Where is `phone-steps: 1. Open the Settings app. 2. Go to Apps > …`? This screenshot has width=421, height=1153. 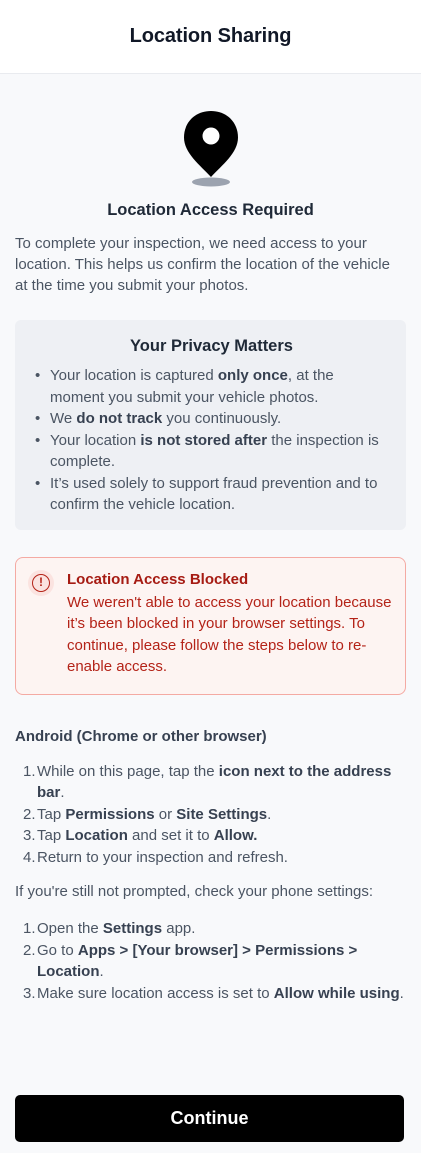
phone-steps: 1. Open the Settings app. 2. Go to Apps > … is located at coordinates (210, 961).